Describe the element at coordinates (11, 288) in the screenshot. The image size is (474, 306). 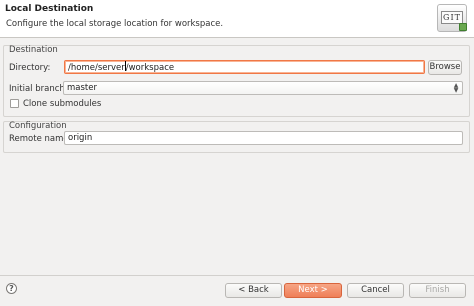
I see `help-icon: ?` at that location.